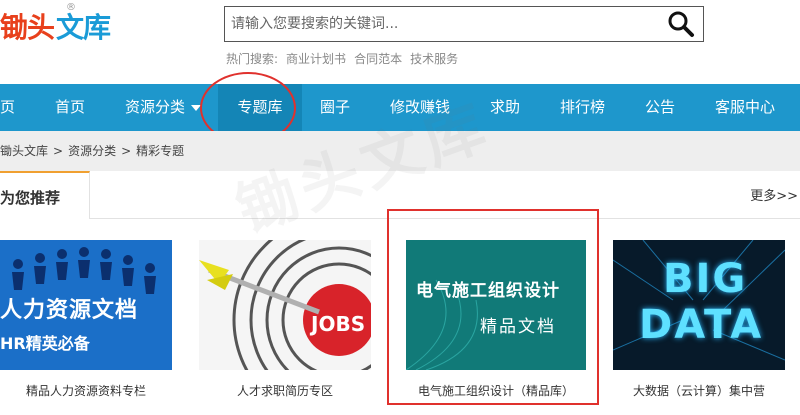  I want to click on decorative-lines, so click(442, 324).